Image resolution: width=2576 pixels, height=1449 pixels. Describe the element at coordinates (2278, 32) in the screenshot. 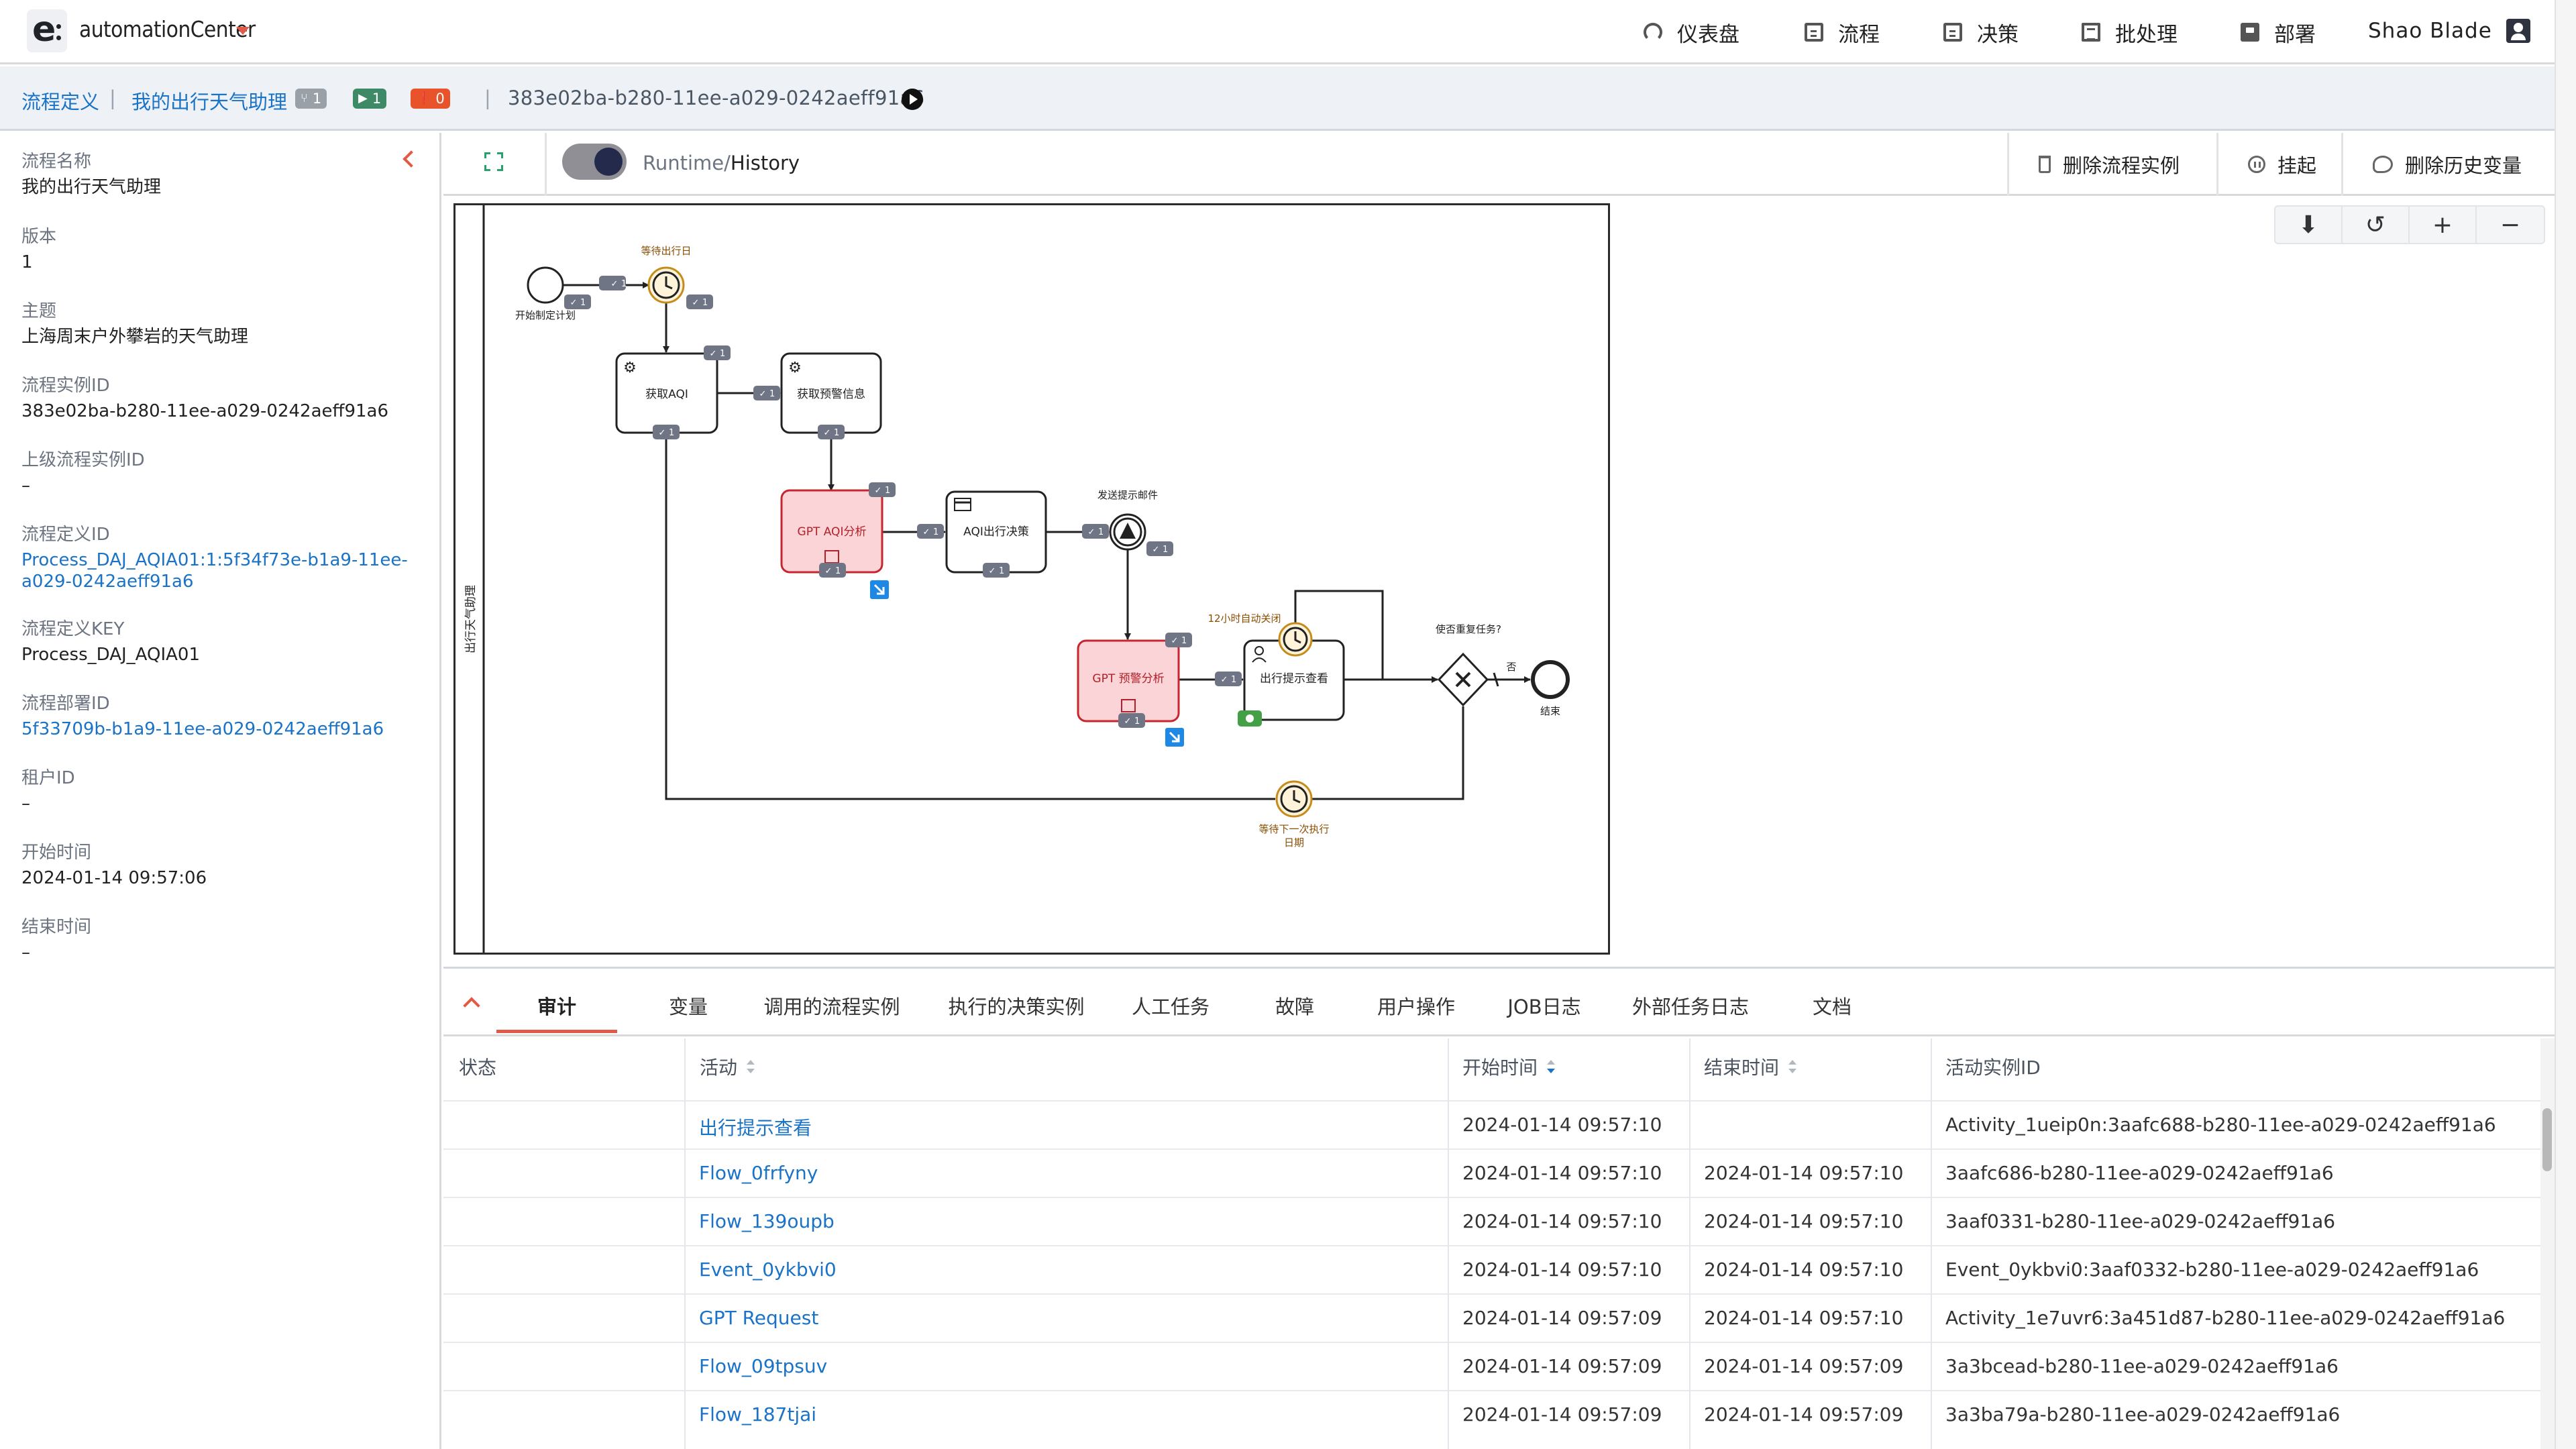

I see `nav-deploy: 部署` at that location.